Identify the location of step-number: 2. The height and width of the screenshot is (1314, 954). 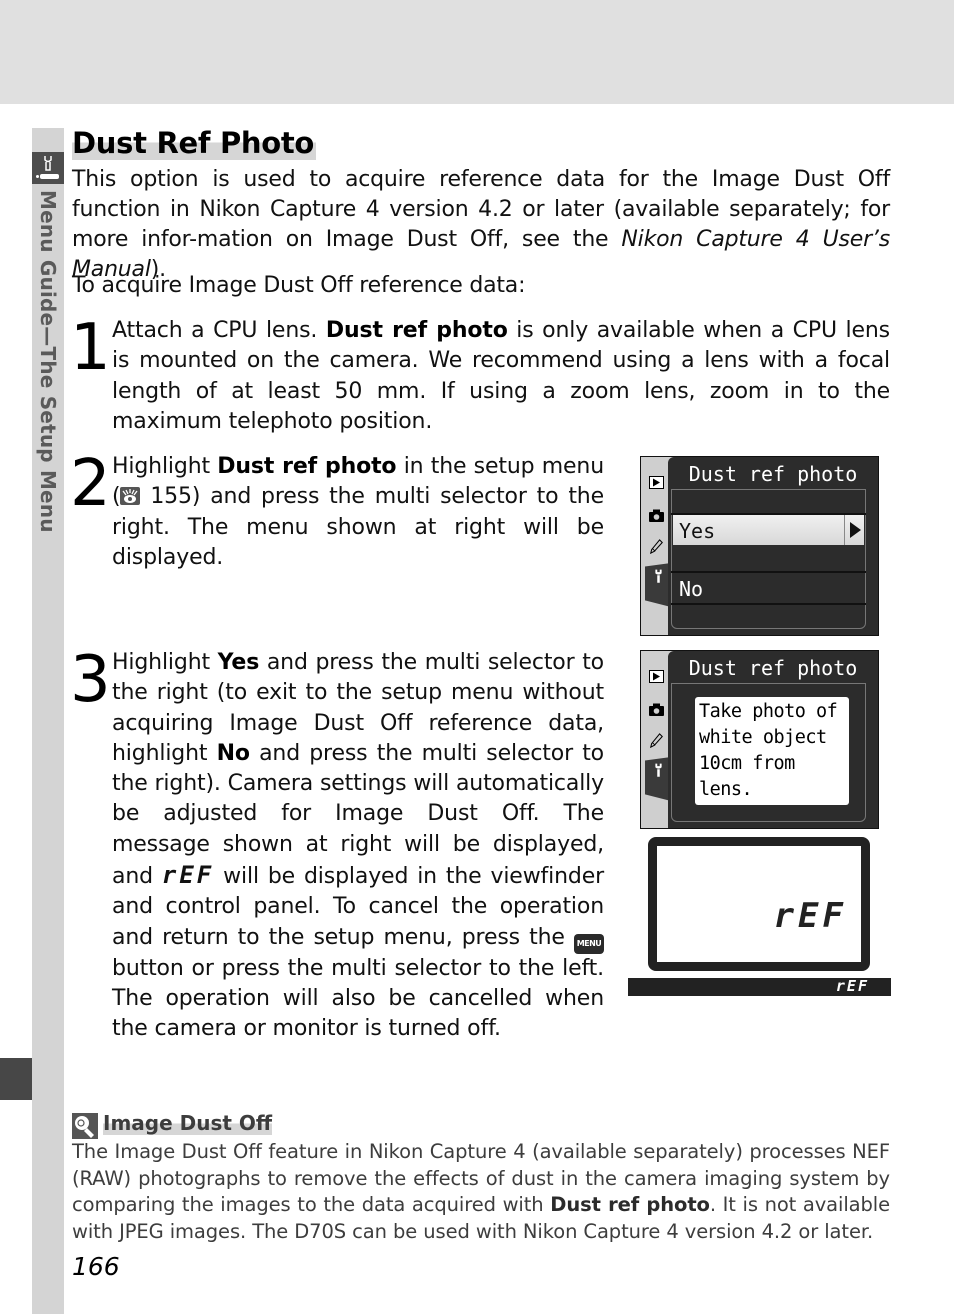
(90, 484).